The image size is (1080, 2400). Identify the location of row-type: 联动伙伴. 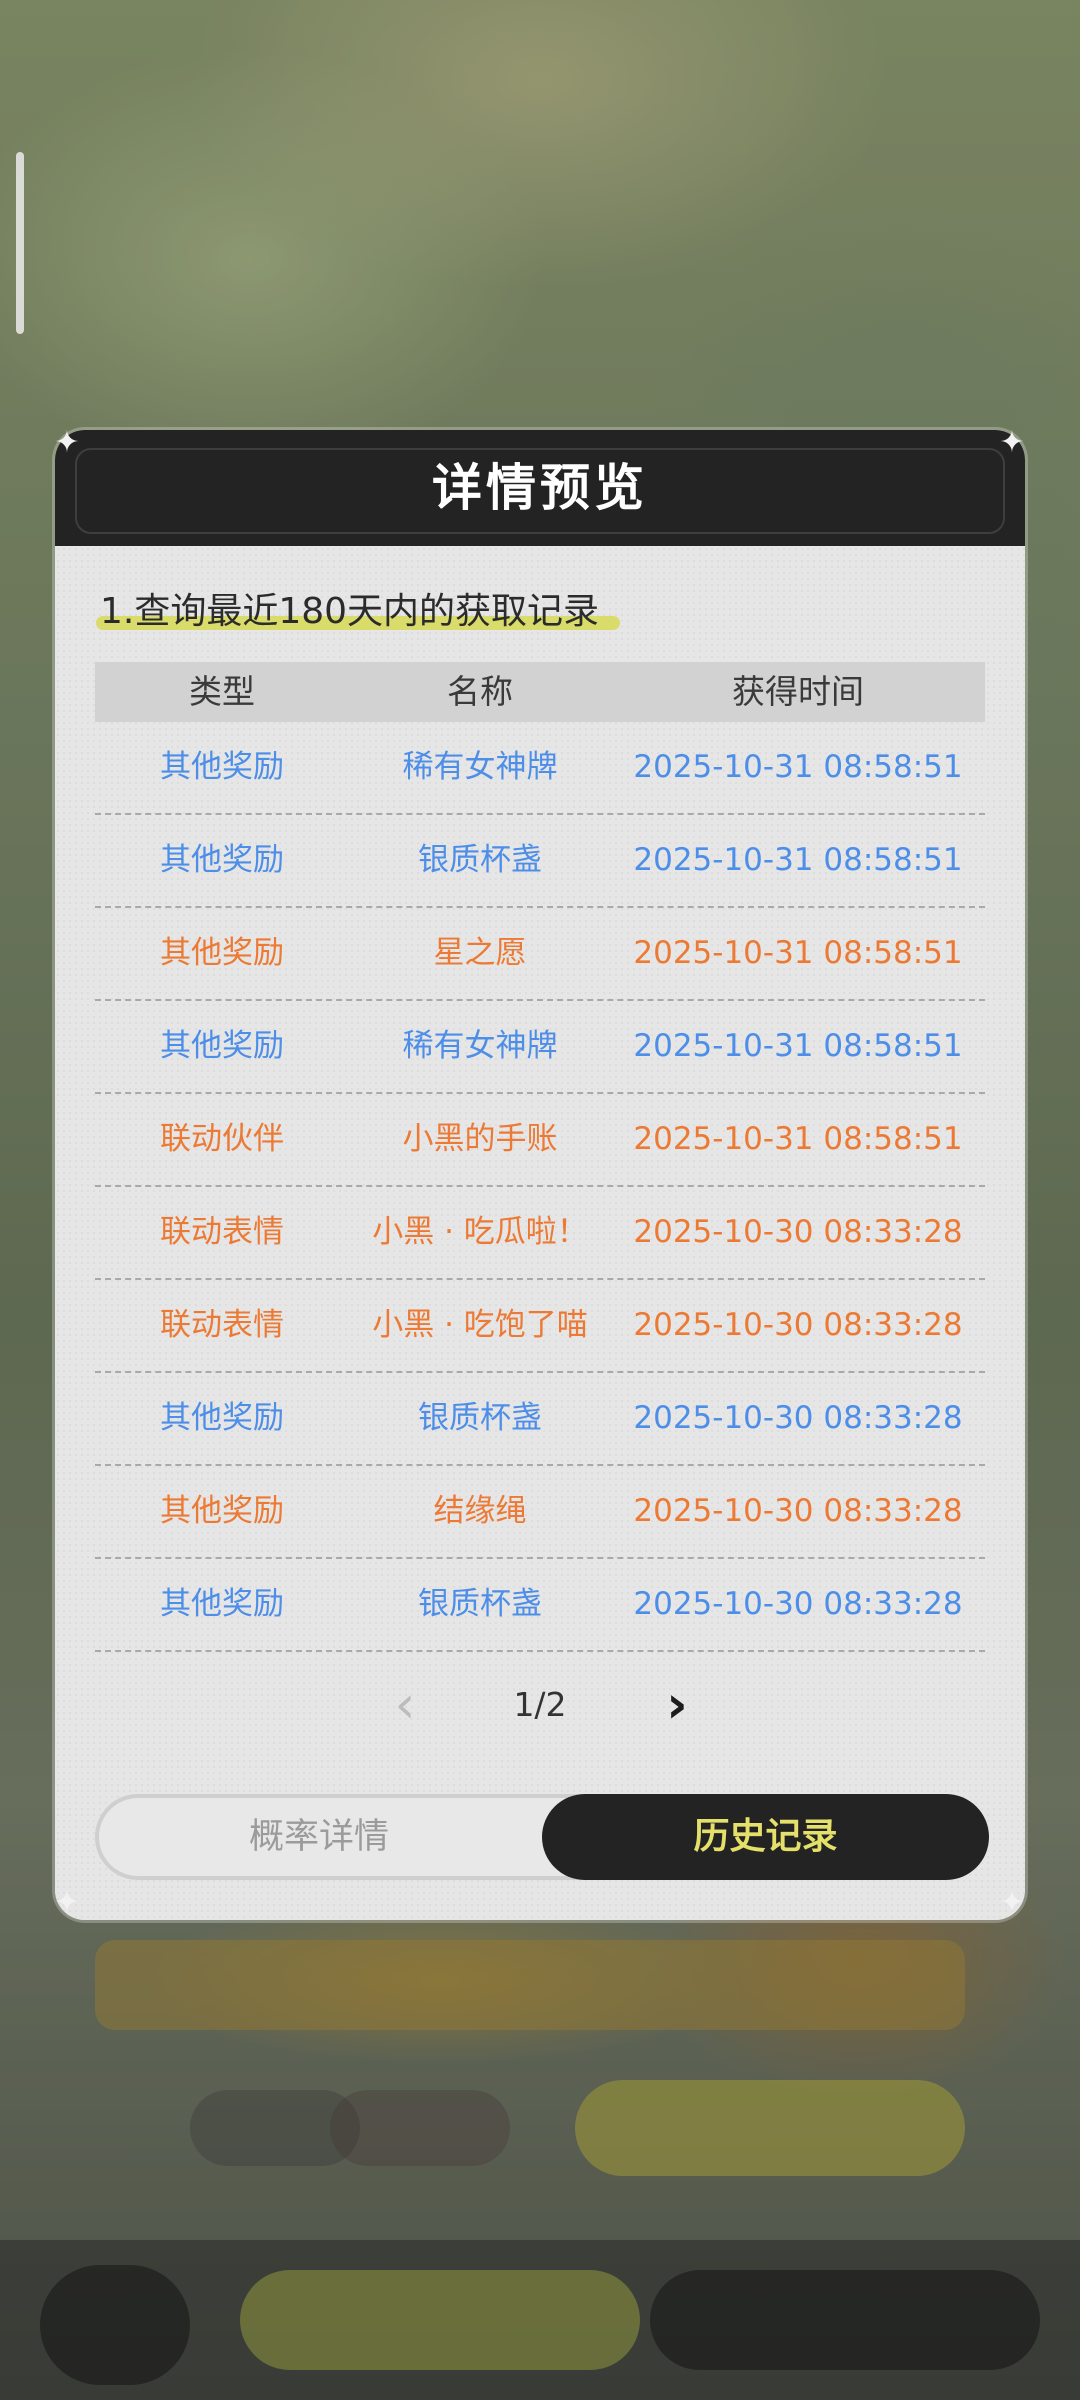
(222, 1139).